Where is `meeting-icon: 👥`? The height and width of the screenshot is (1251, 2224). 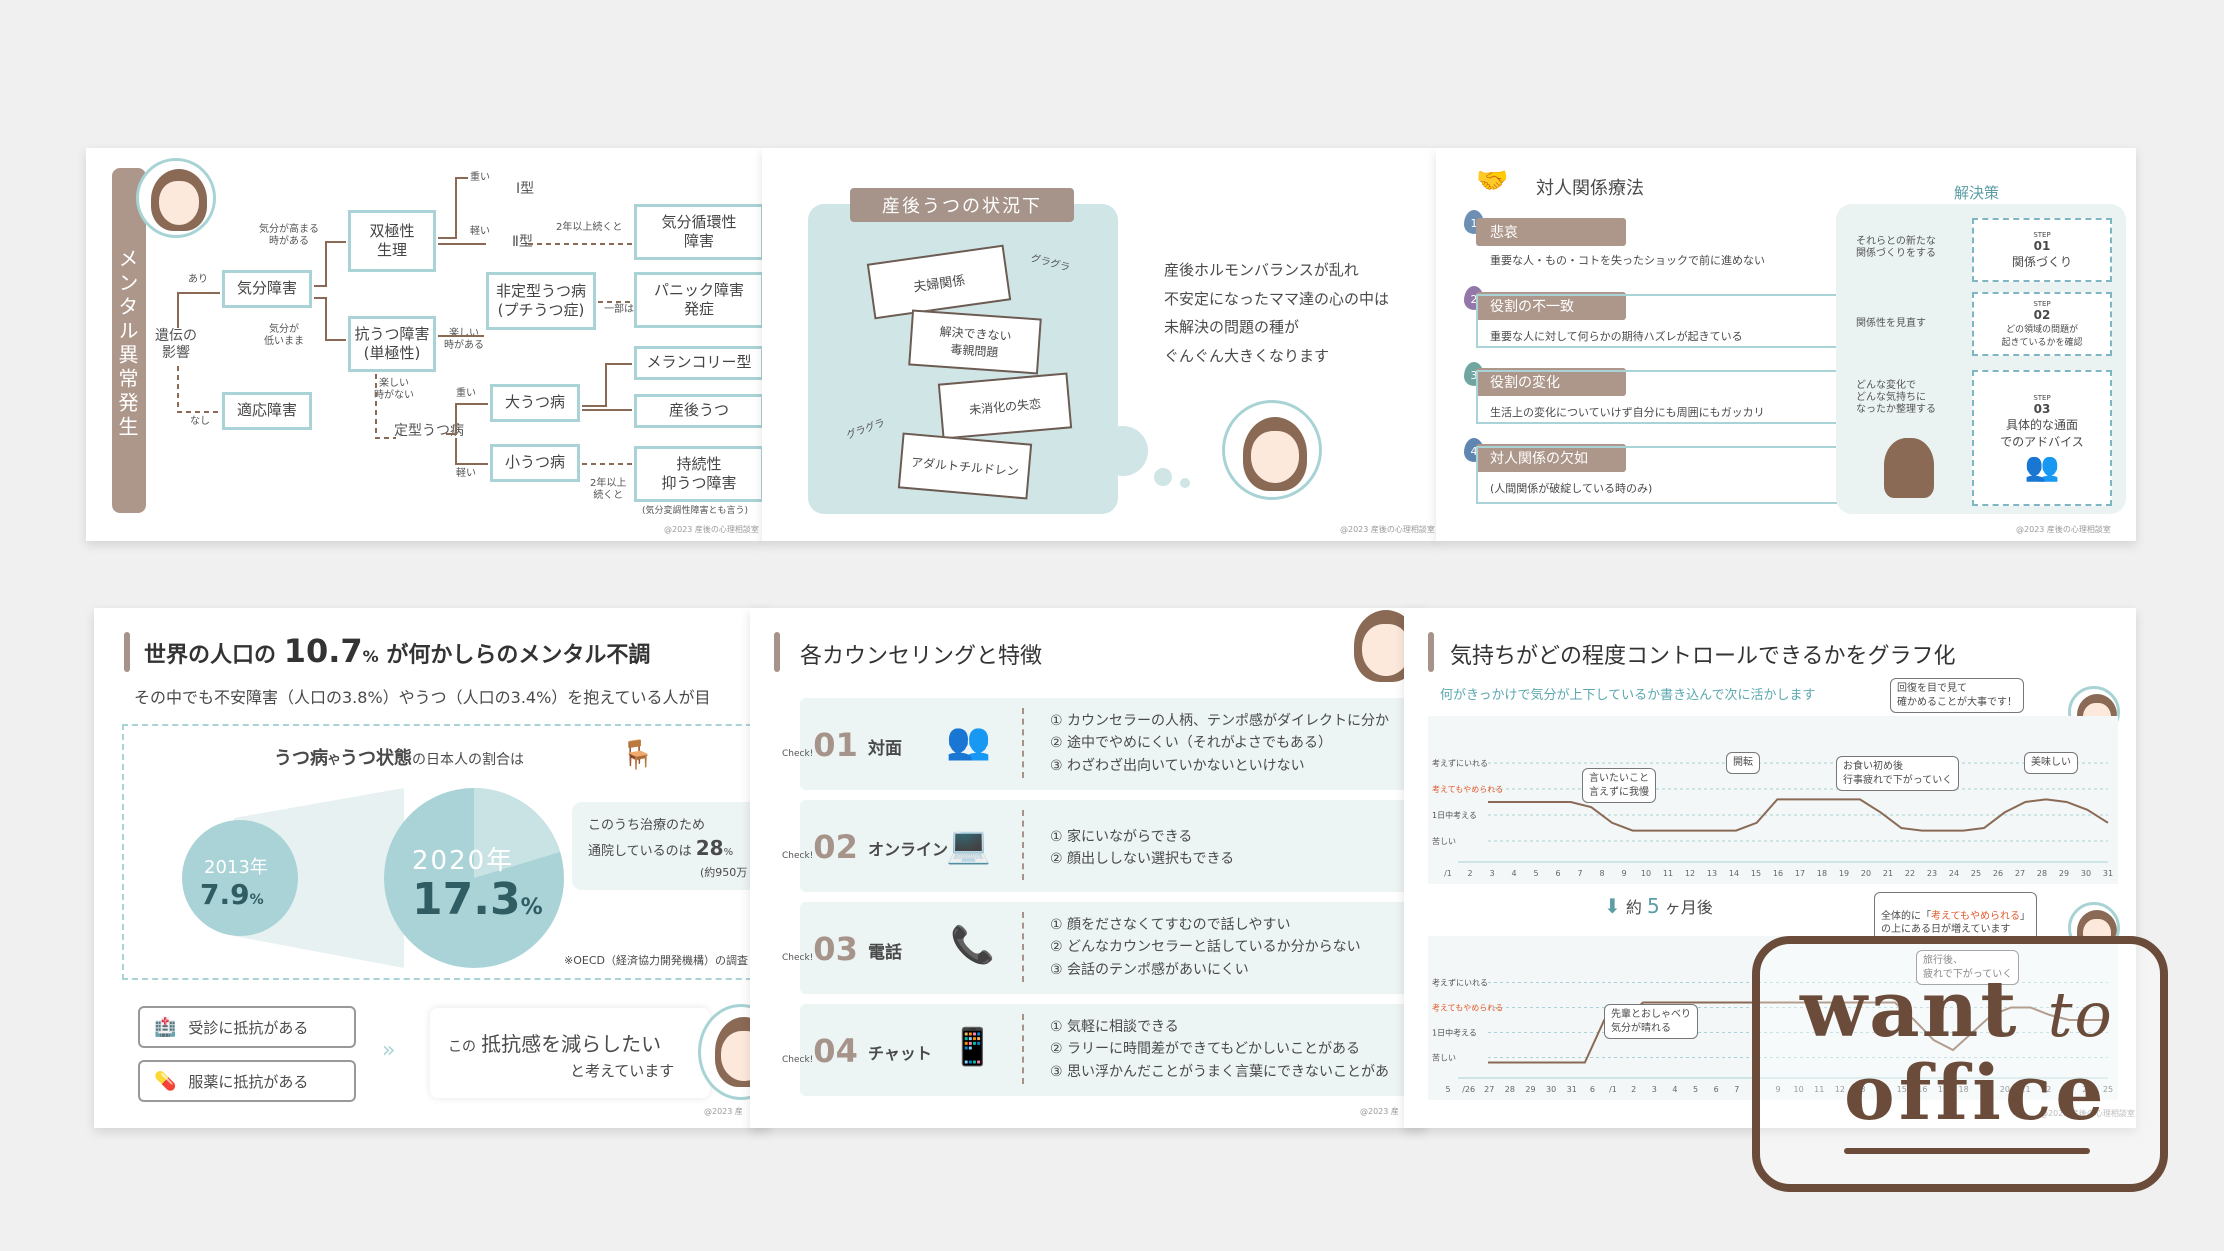
meeting-icon: 👥 is located at coordinates (968, 741).